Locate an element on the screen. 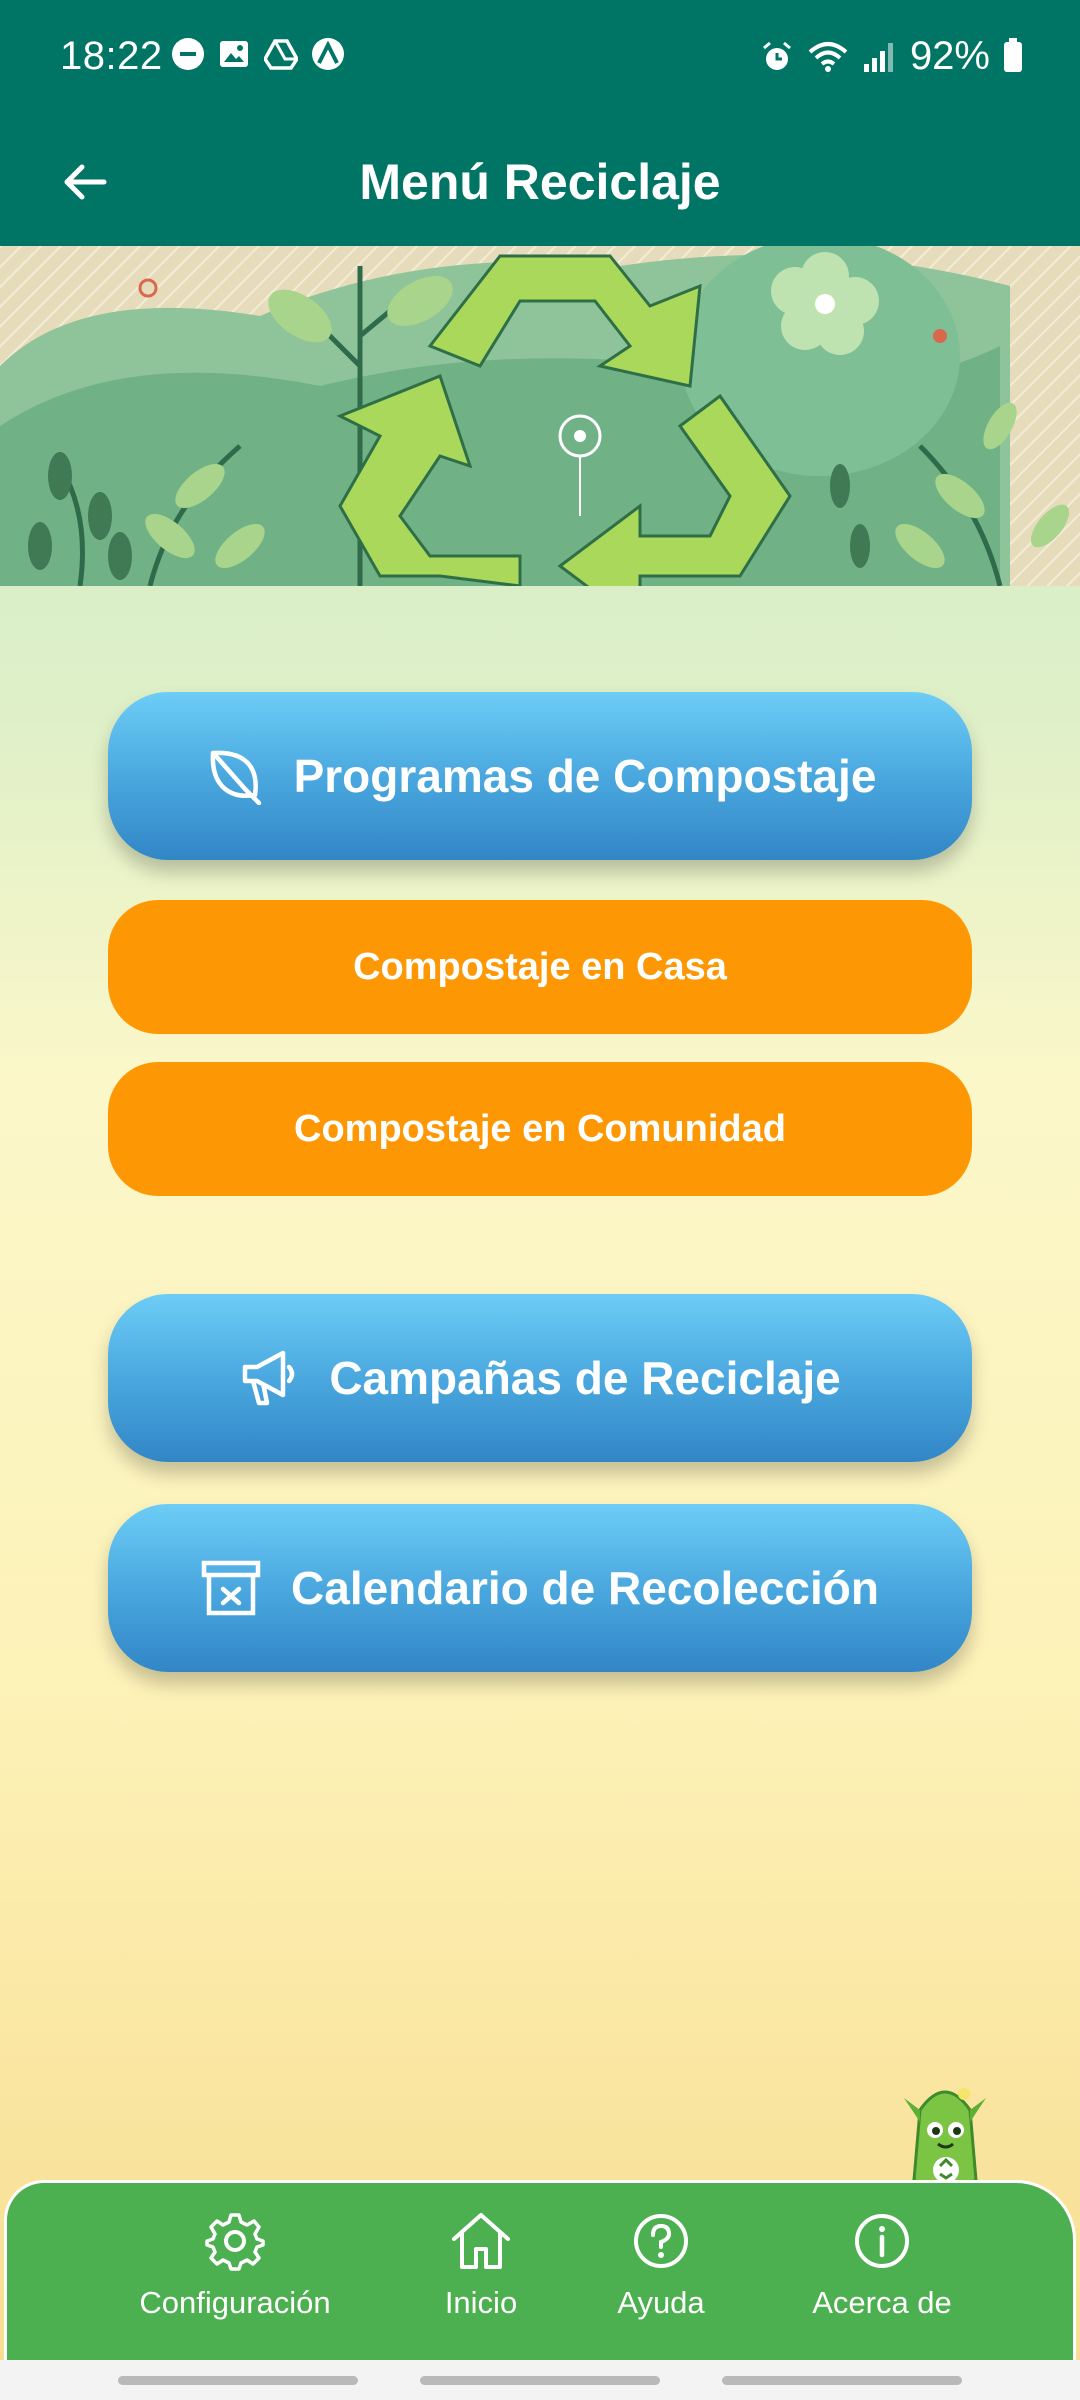  programas-compostaje-label: Programas de Compostaje is located at coordinates (585, 776).